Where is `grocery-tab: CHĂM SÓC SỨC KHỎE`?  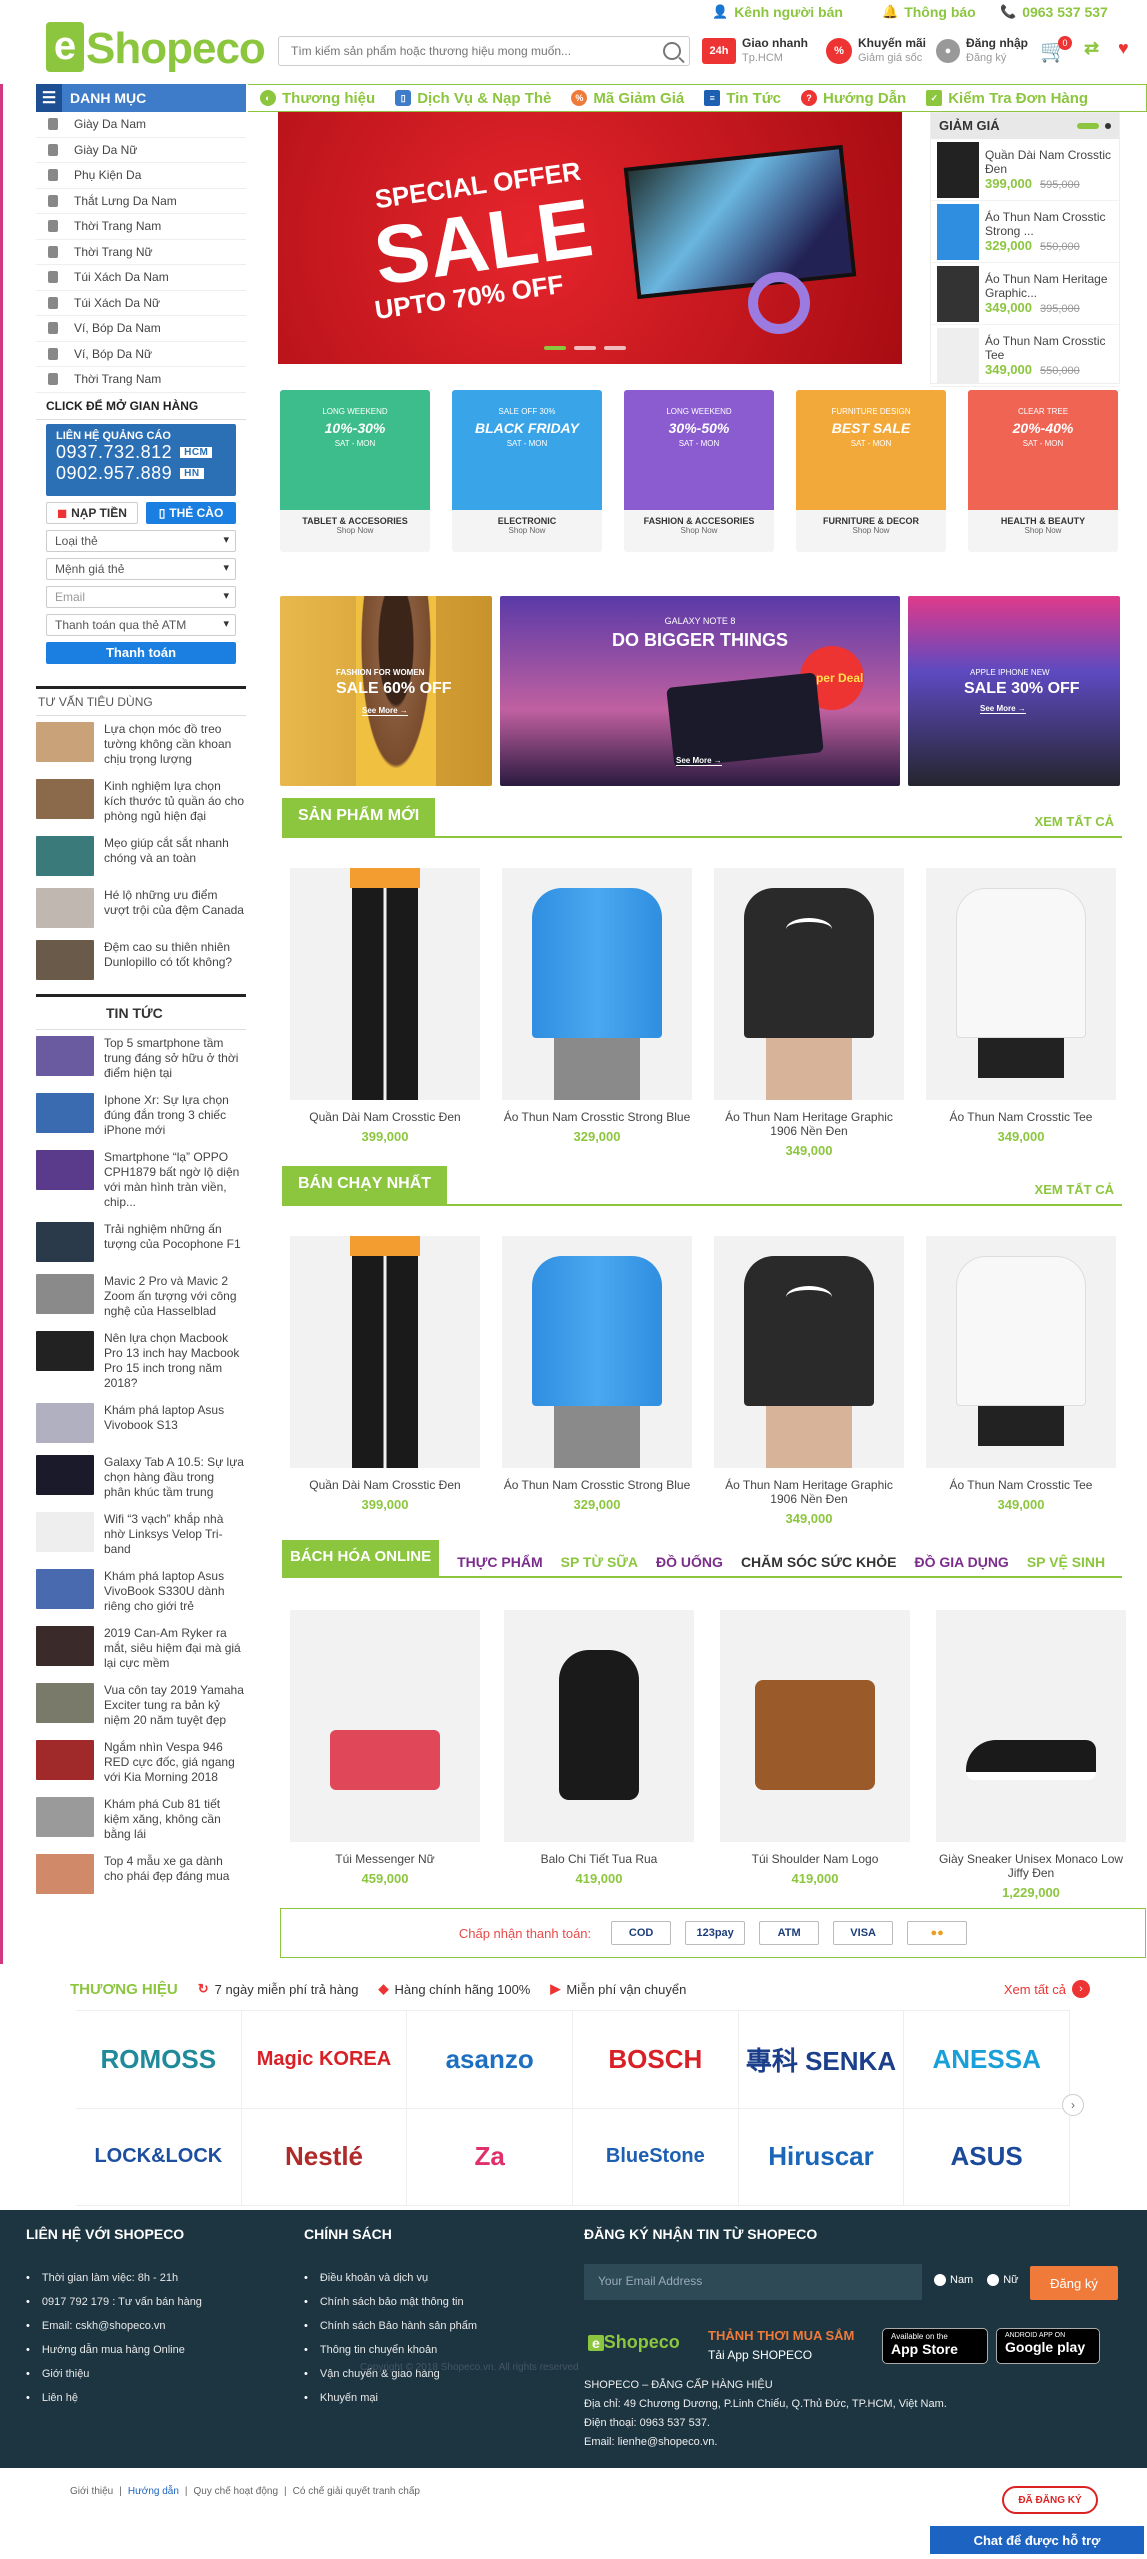 grocery-tab: CHĂM SÓC SỨC KHỎE is located at coordinates (819, 1562).